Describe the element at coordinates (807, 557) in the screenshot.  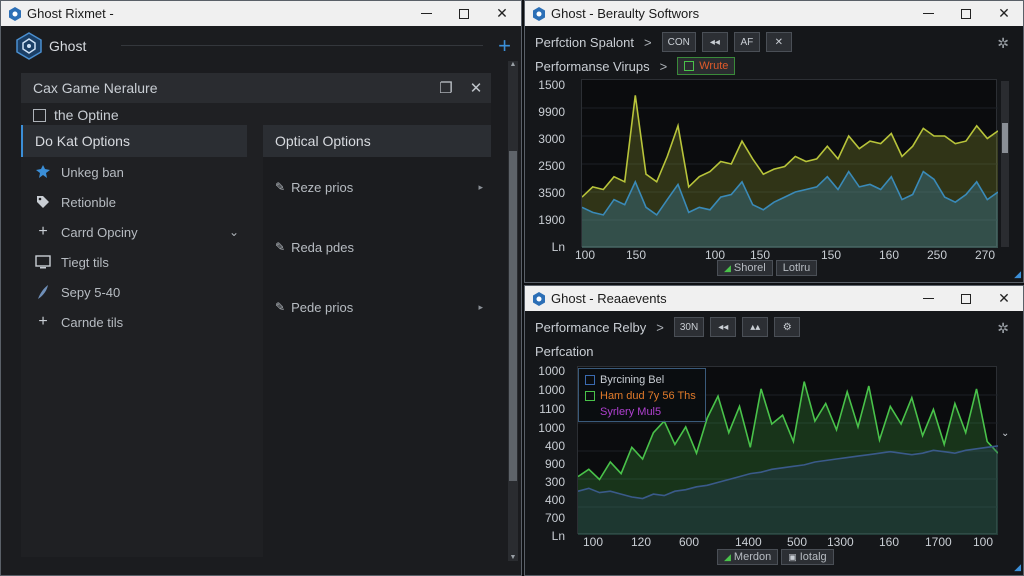
I see `legend-button: ▣ Iotalg` at that location.